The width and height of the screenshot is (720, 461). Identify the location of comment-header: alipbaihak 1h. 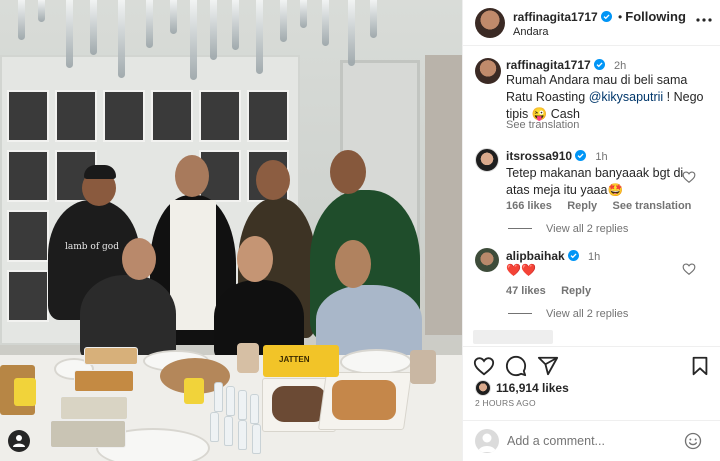
(553, 256).